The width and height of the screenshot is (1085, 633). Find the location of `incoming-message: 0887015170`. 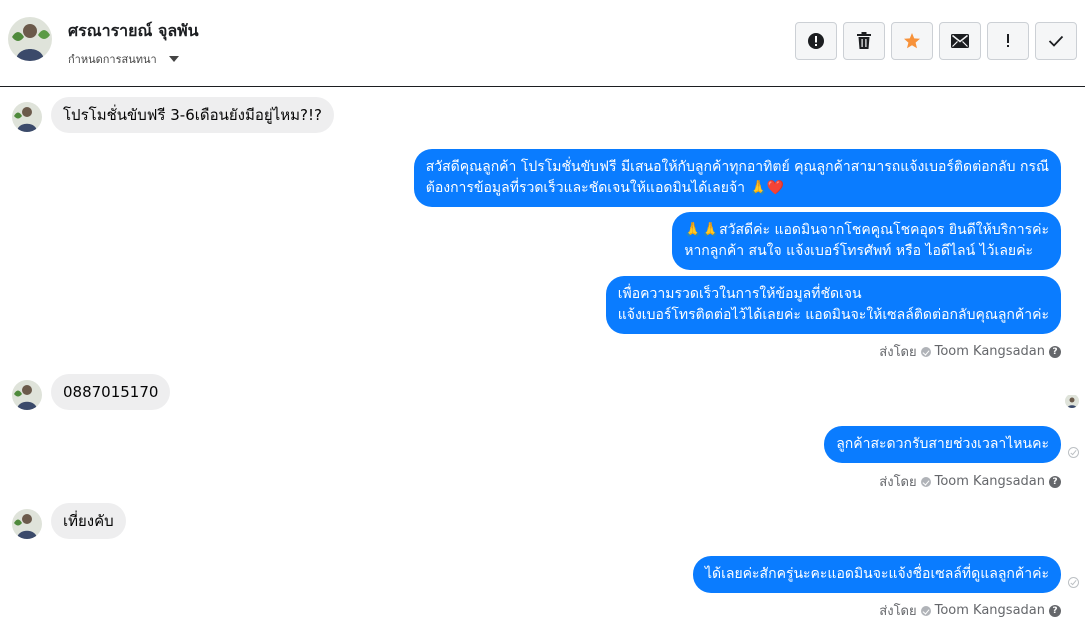

incoming-message: 0887015170 is located at coordinates (111, 392).